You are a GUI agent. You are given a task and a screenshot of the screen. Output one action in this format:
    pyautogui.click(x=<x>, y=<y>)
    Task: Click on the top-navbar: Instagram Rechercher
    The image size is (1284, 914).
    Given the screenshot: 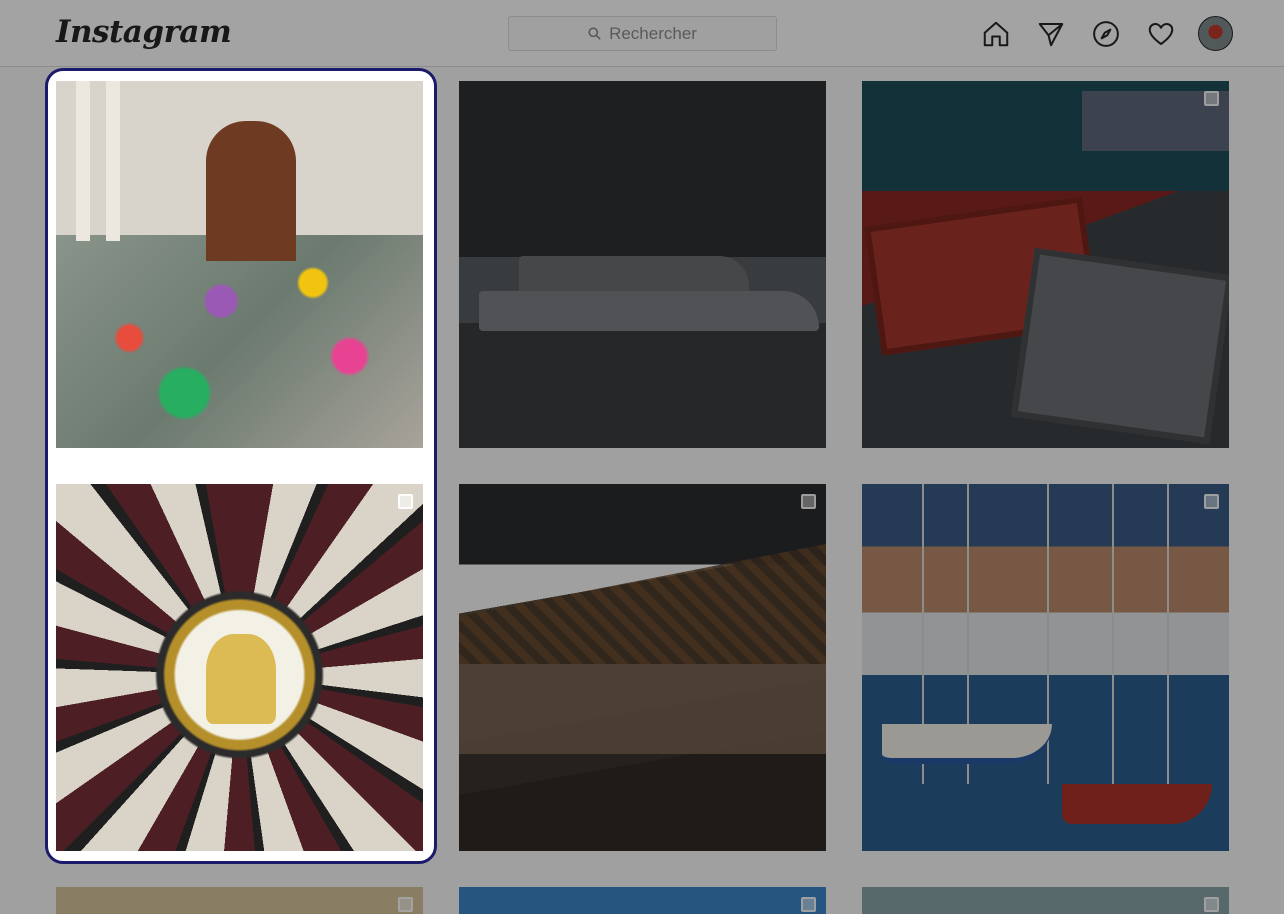 What is the action you would take?
    pyautogui.click(x=642, y=33)
    